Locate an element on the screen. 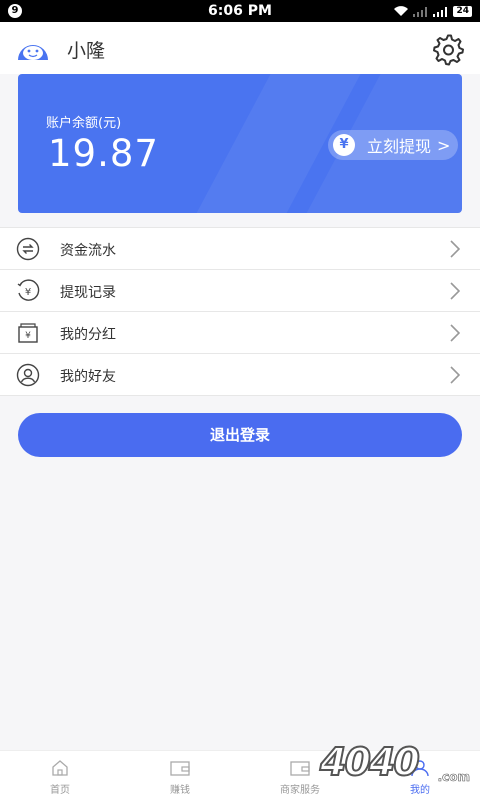 The image size is (480, 800). balance-label: 账户余额(元) is located at coordinates (84, 123).